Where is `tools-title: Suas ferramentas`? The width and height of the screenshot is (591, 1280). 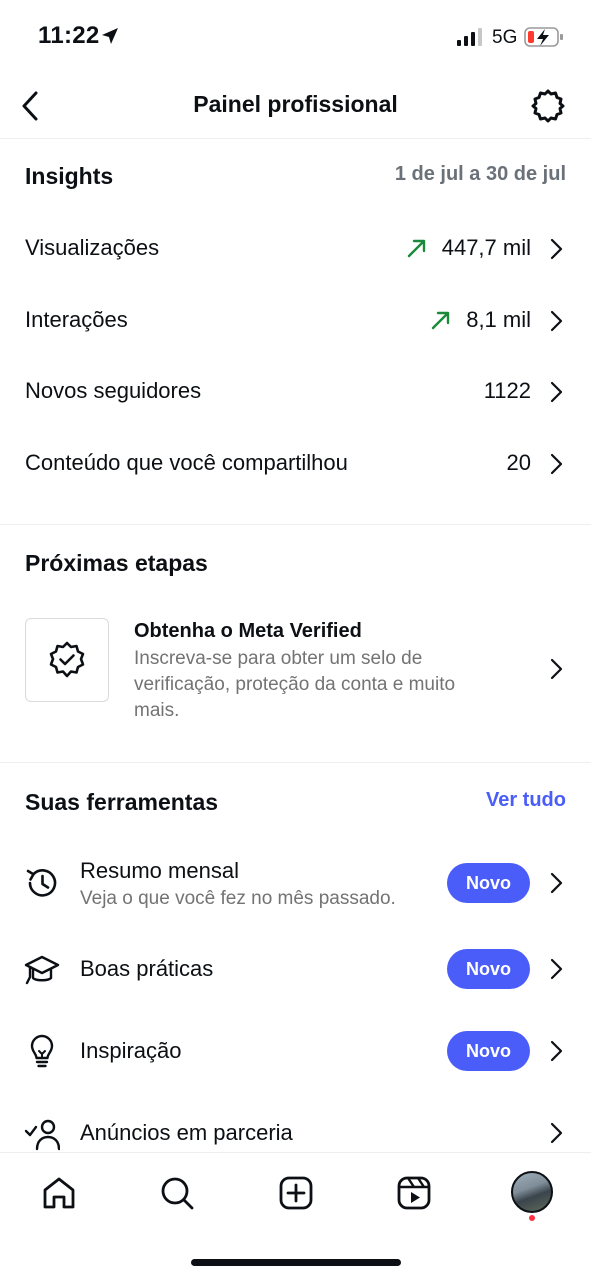 tools-title: Suas ferramentas is located at coordinates (122, 802).